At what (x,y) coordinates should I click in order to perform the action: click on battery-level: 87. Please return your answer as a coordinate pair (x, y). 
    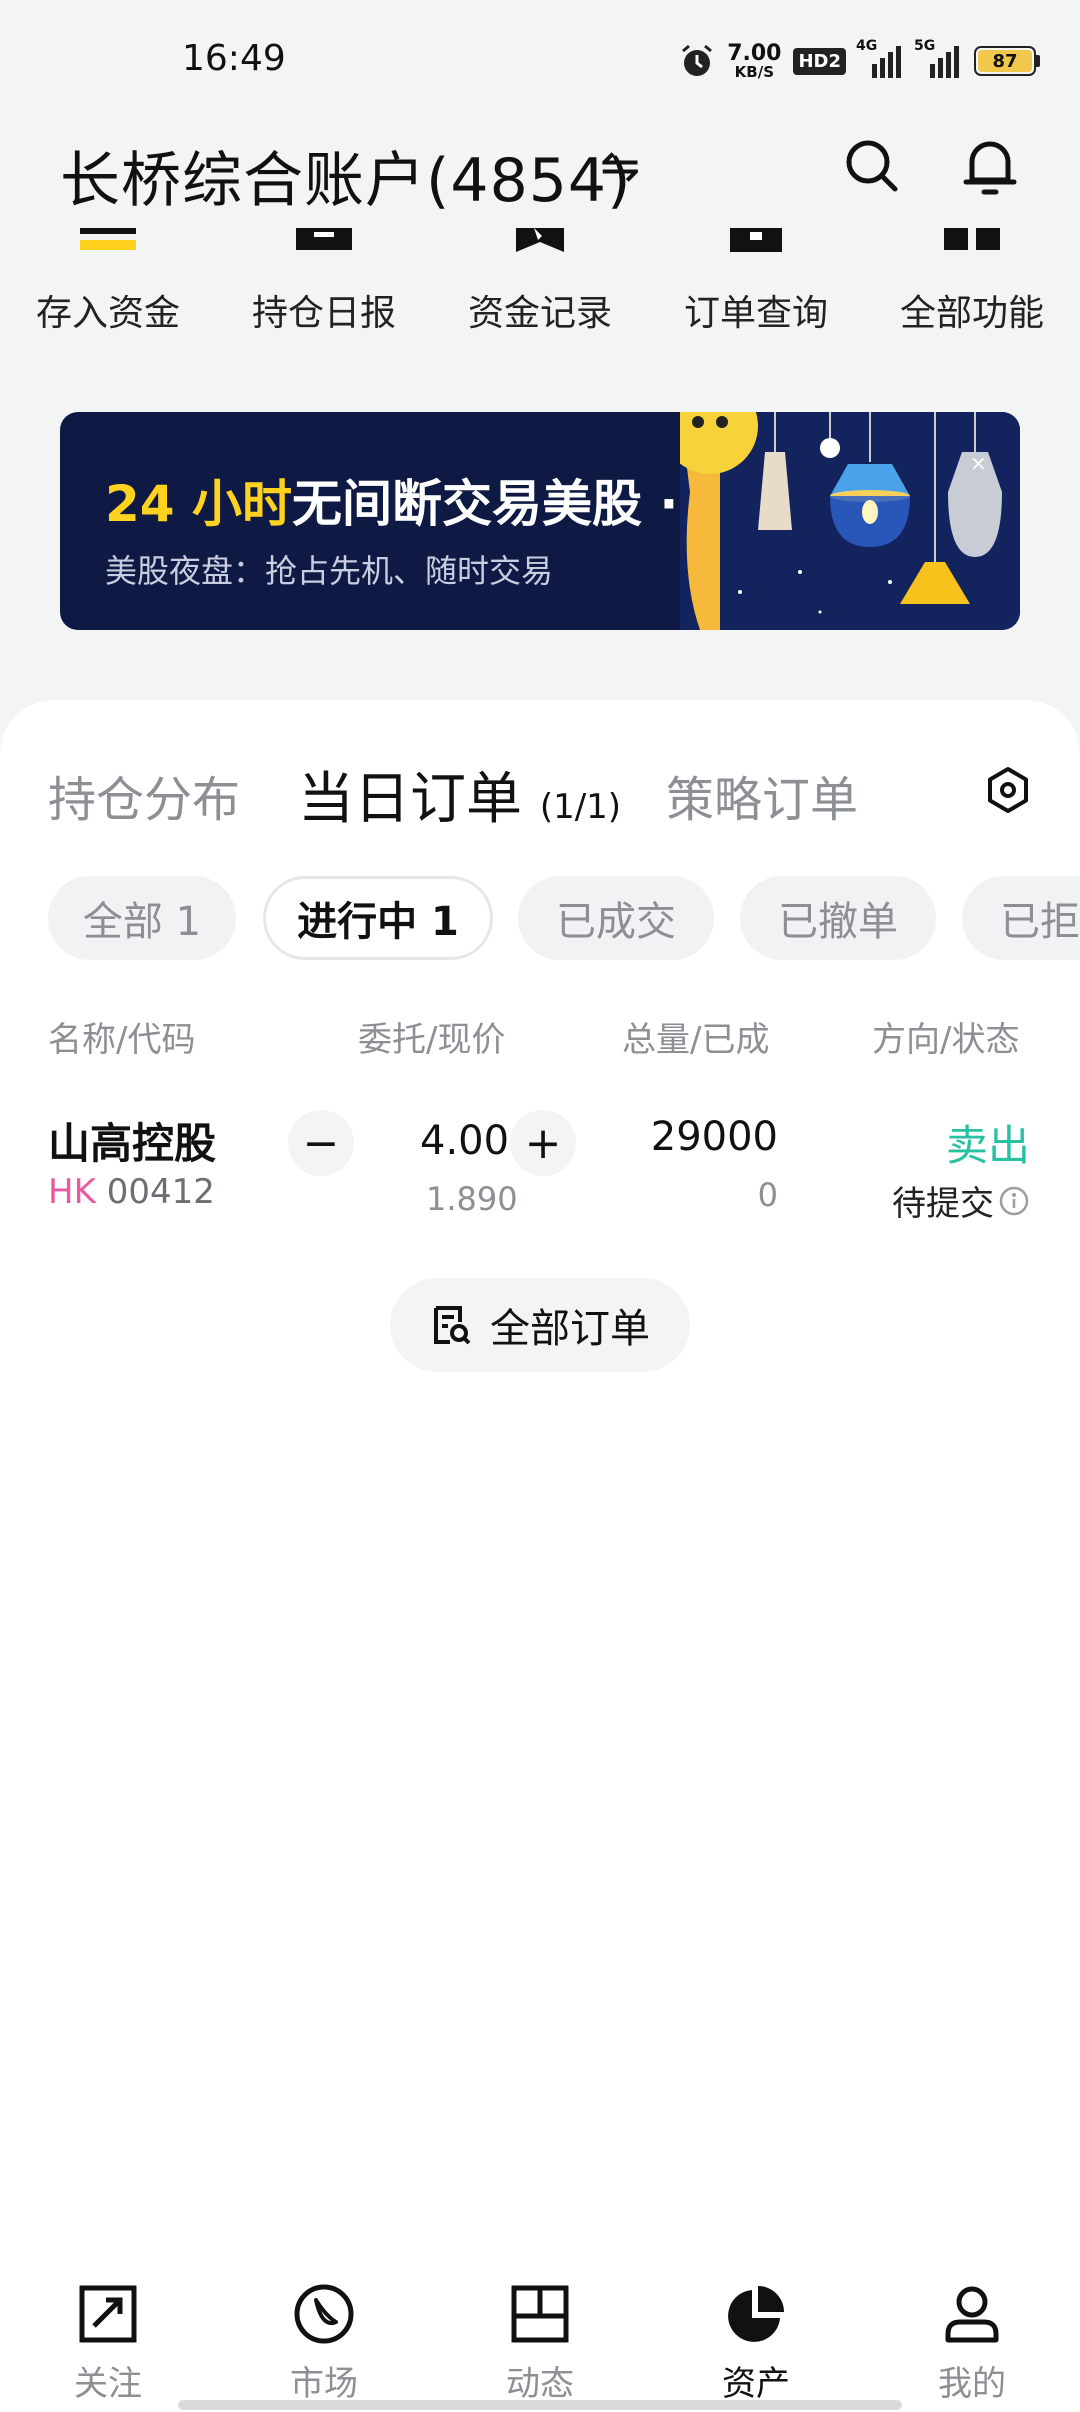
    Looking at the image, I should click on (1005, 61).